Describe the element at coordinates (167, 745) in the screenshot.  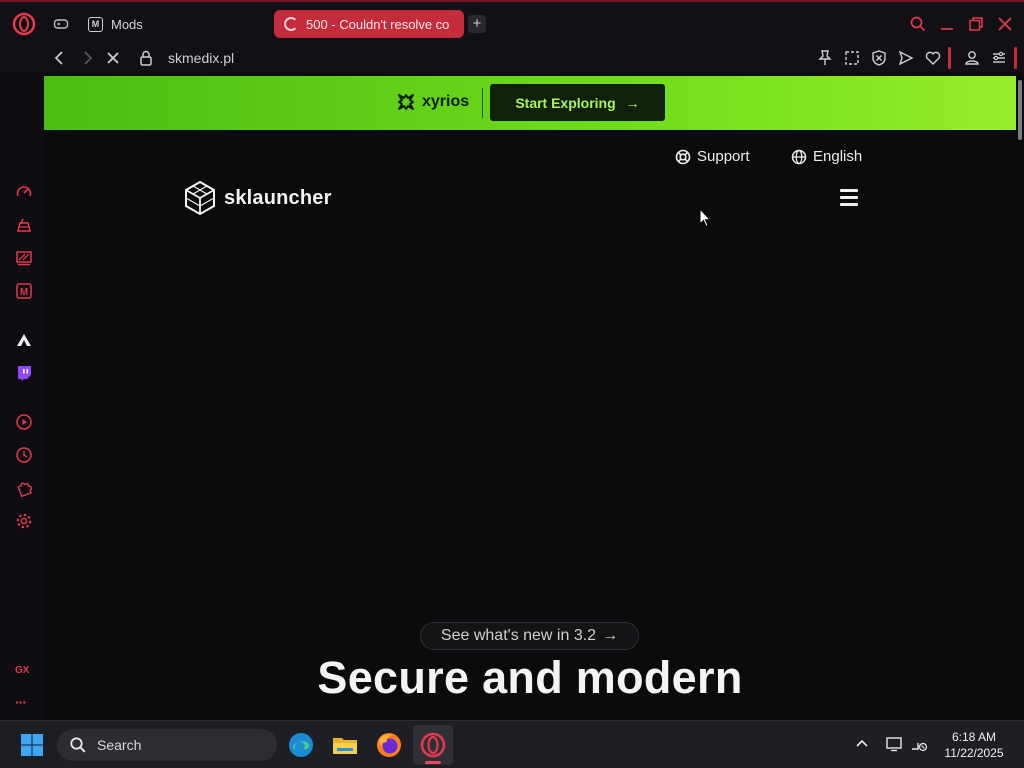
I see `taskbar-search: Search` at that location.